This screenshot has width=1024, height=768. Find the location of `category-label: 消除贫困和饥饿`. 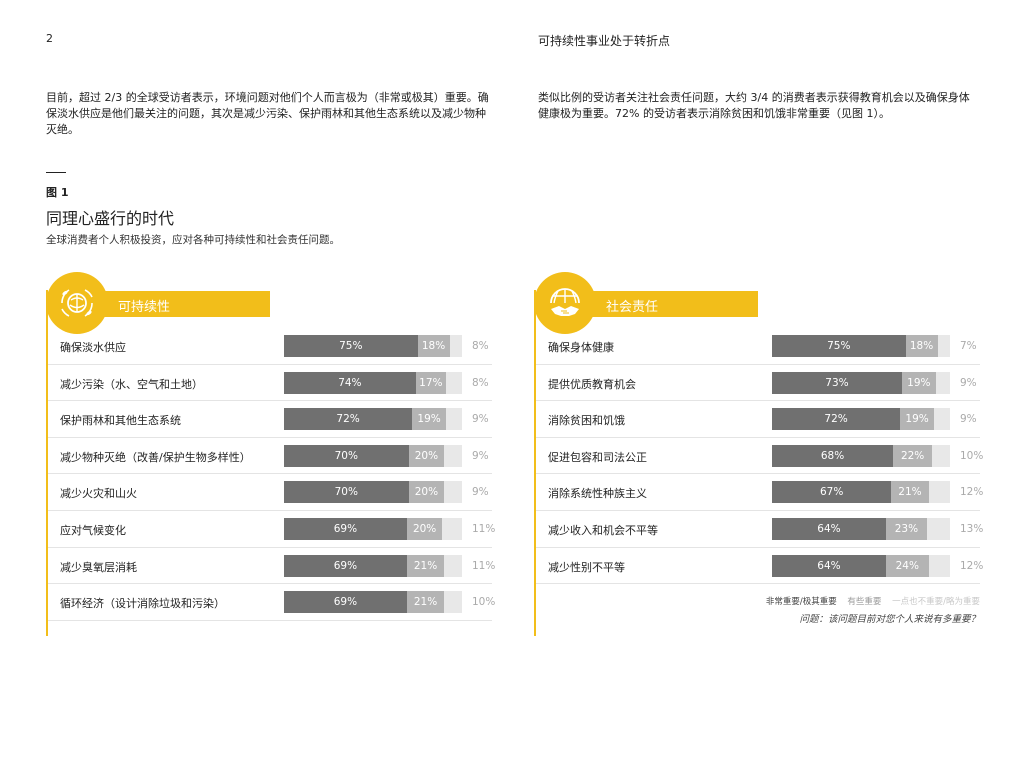

category-label: 消除贫困和饥饿 is located at coordinates (586, 421).